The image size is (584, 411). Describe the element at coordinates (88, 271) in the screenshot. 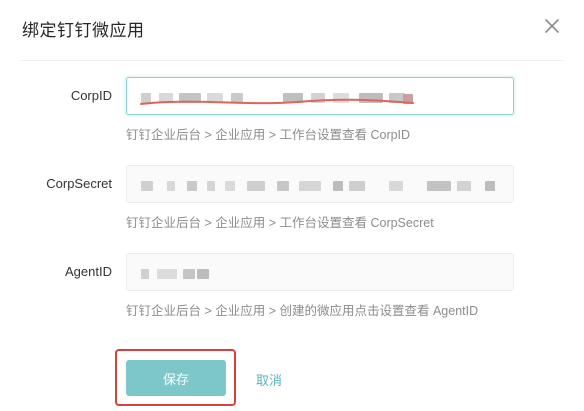

I see `agentid-label: AgentID` at that location.